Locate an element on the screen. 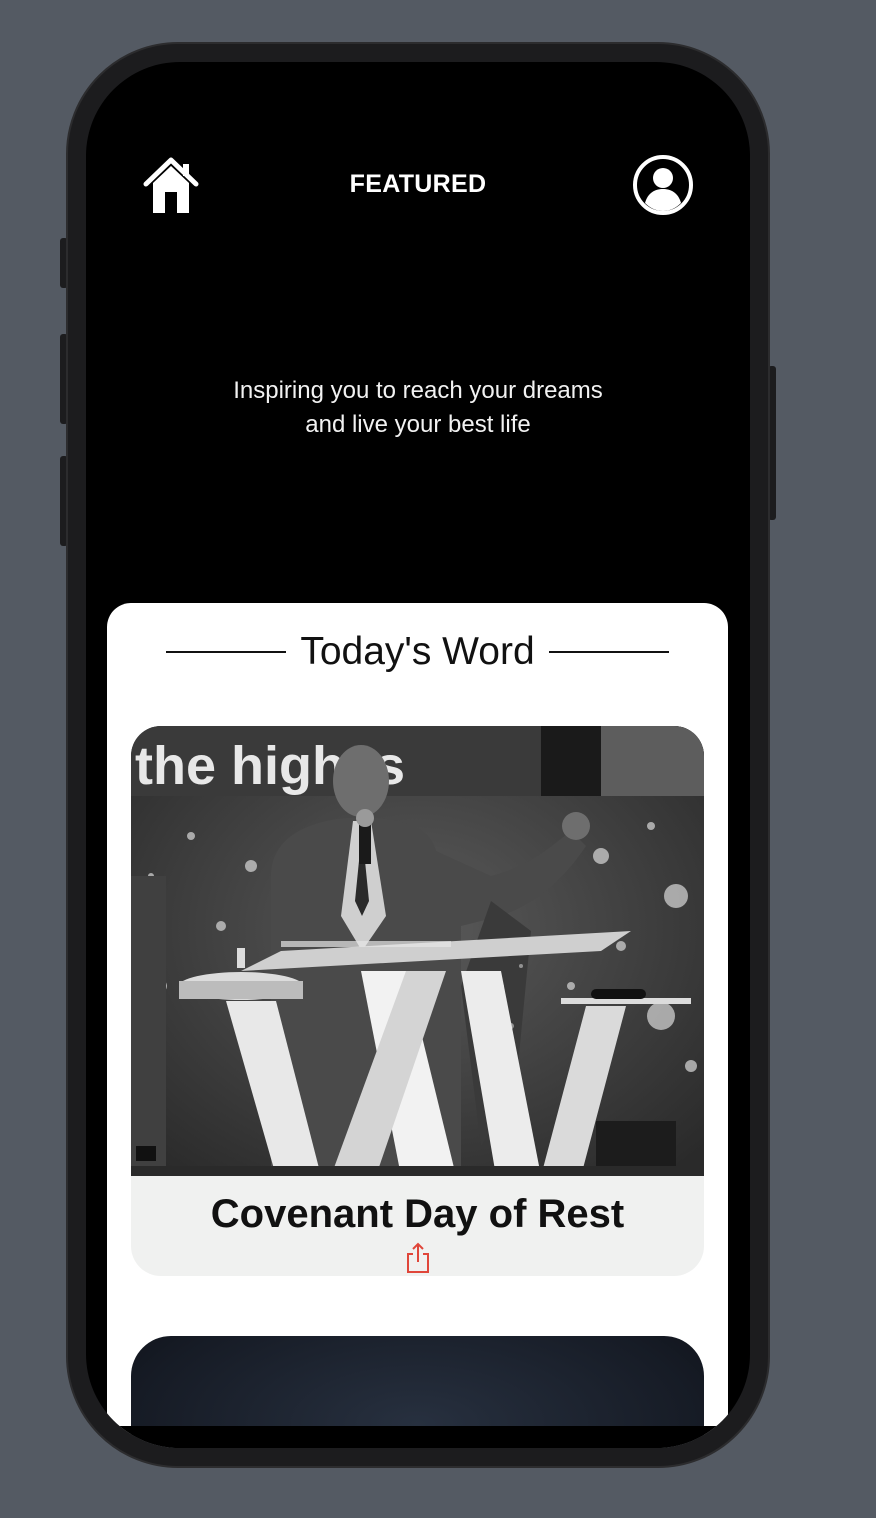 The width and height of the screenshot is (876, 1518). user-circle-icon is located at coordinates (663, 185).